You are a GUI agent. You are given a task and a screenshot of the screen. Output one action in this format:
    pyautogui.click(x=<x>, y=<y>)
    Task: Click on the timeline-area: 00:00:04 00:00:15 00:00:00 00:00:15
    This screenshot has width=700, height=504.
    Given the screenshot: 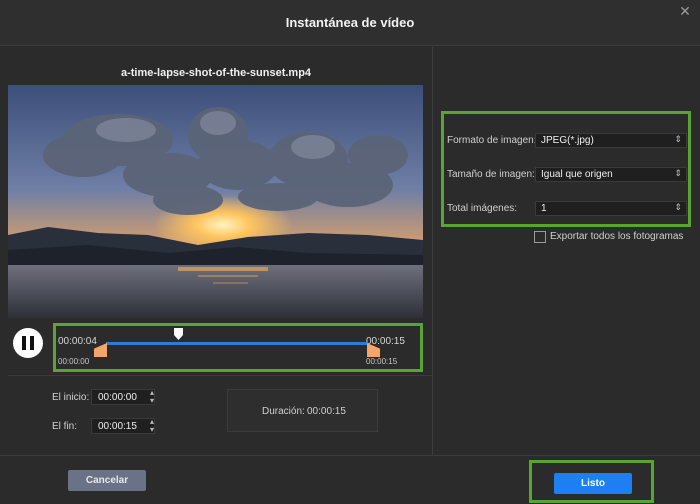 What is the action you would take?
    pyautogui.click(x=238, y=347)
    